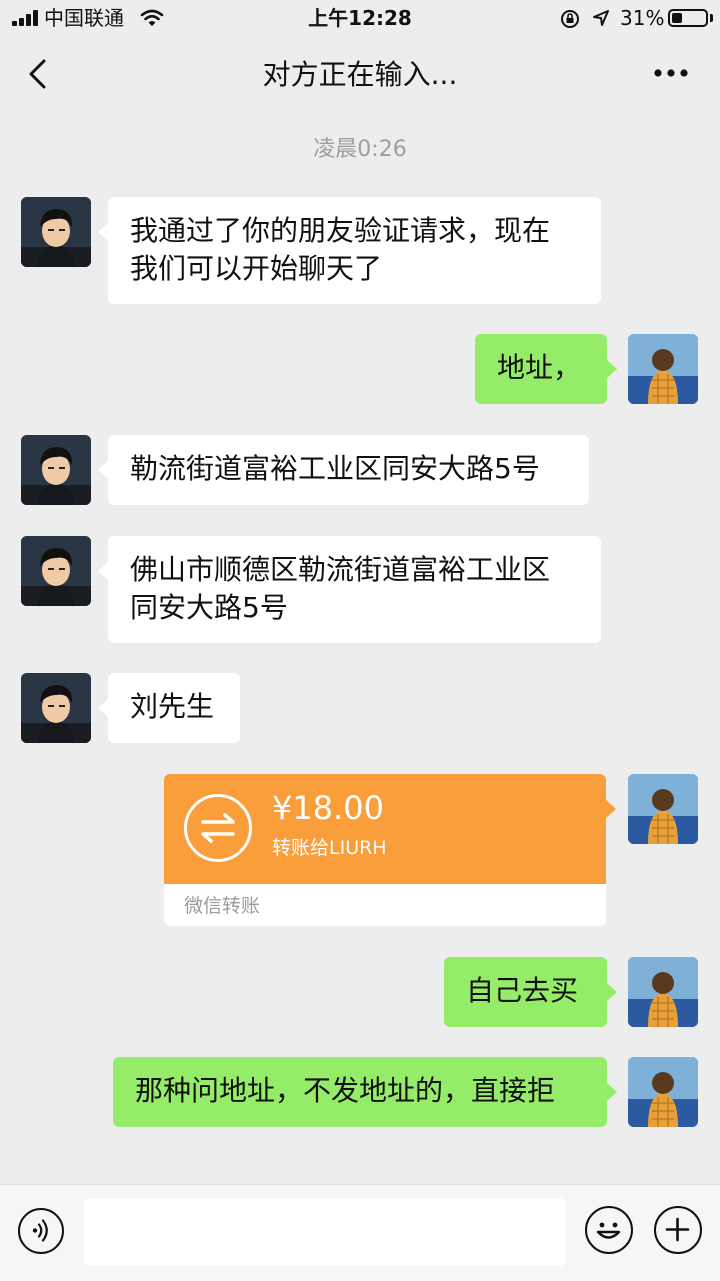 This screenshot has height=1281, width=720. I want to click on transfer-footer: 微信转账, so click(222, 906).